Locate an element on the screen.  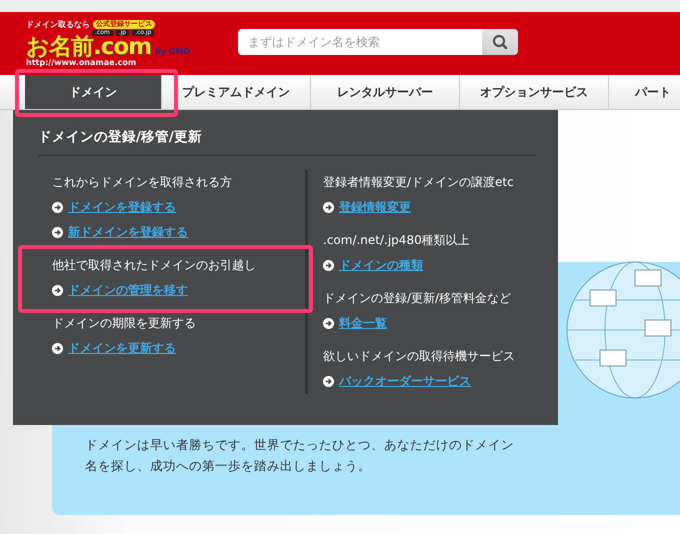
group-heading: 登録者情報変更/ドメインの譲渡etc is located at coordinates (419, 182).